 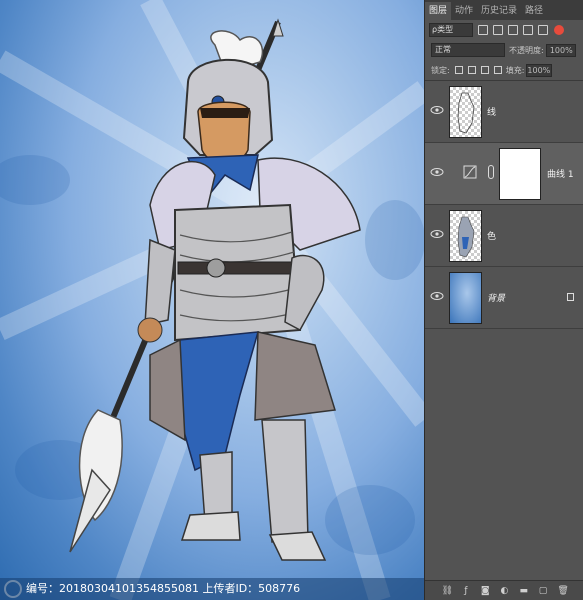 I want to click on trash-icon: 🗑, so click(x=562, y=591).